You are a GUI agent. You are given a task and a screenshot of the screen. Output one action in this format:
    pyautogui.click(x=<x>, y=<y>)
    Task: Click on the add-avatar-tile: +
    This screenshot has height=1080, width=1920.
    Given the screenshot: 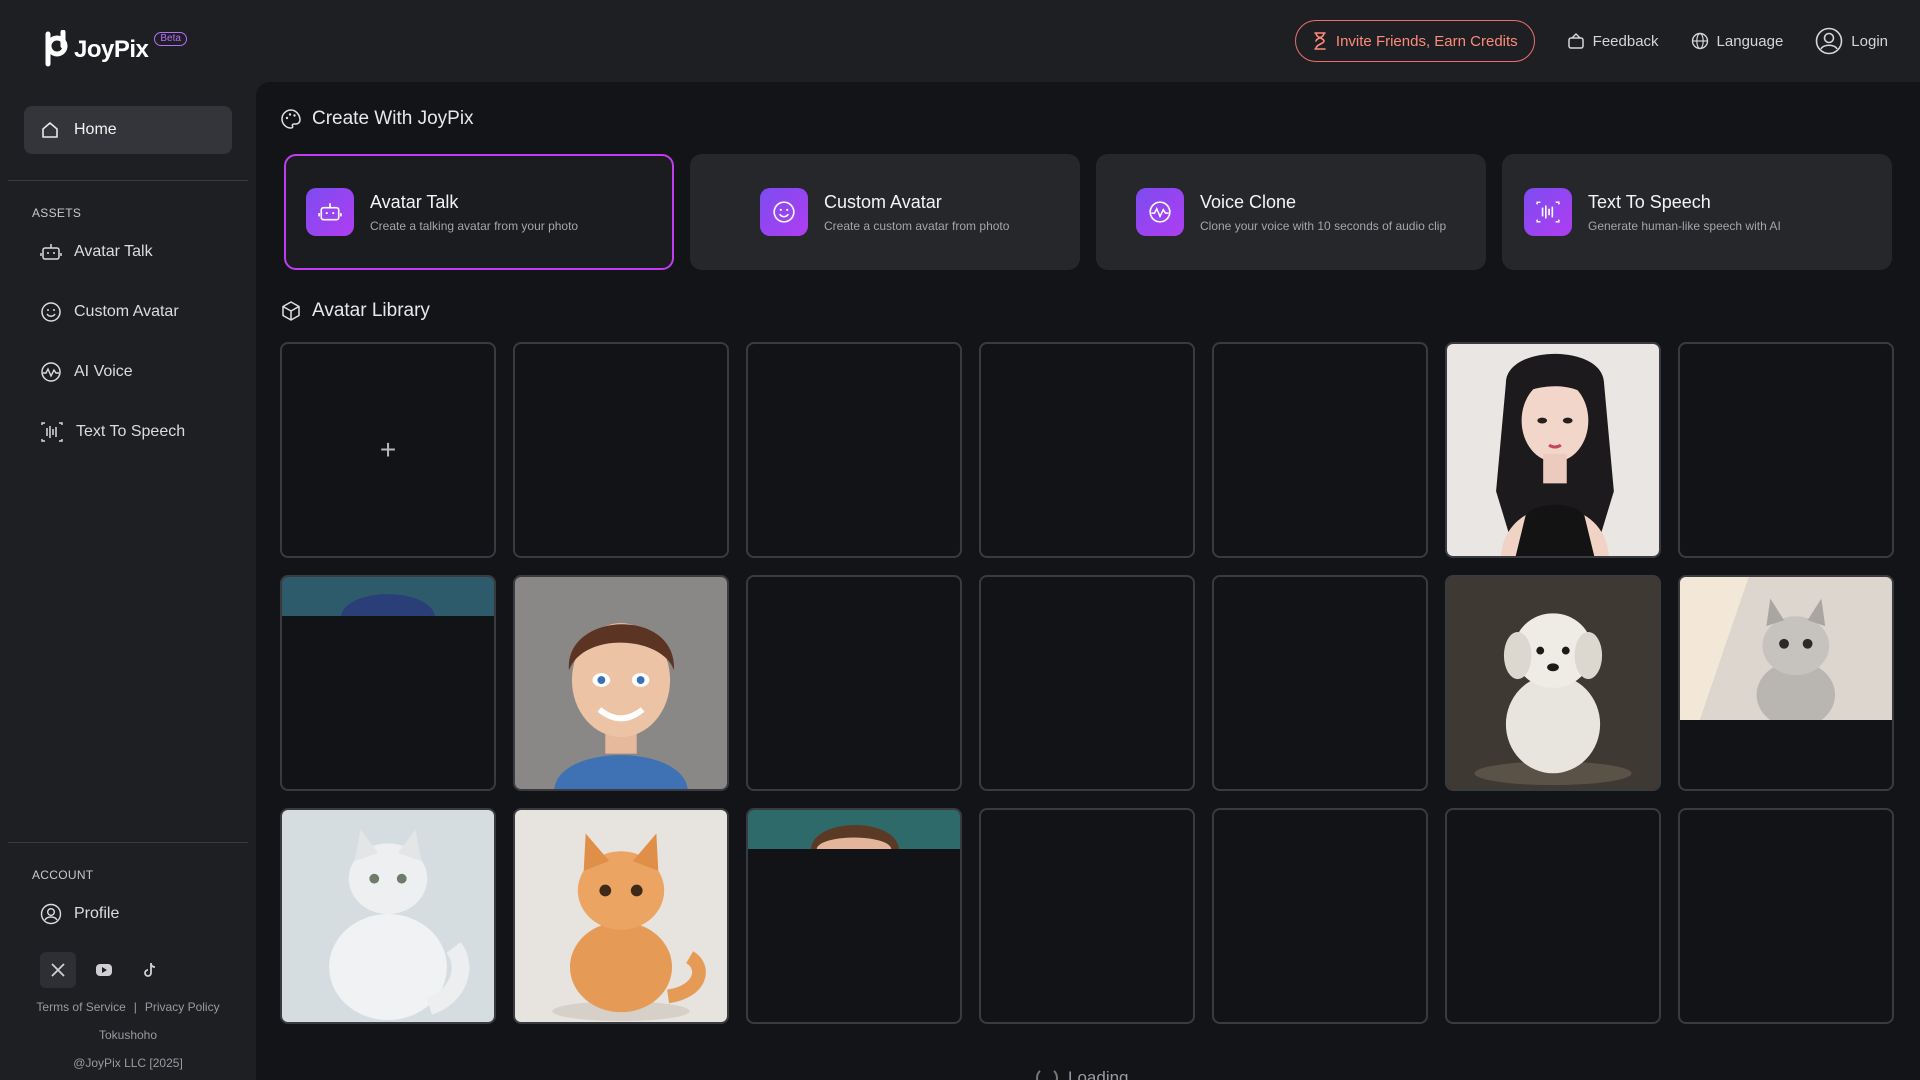 What is the action you would take?
    pyautogui.click(x=388, y=450)
    